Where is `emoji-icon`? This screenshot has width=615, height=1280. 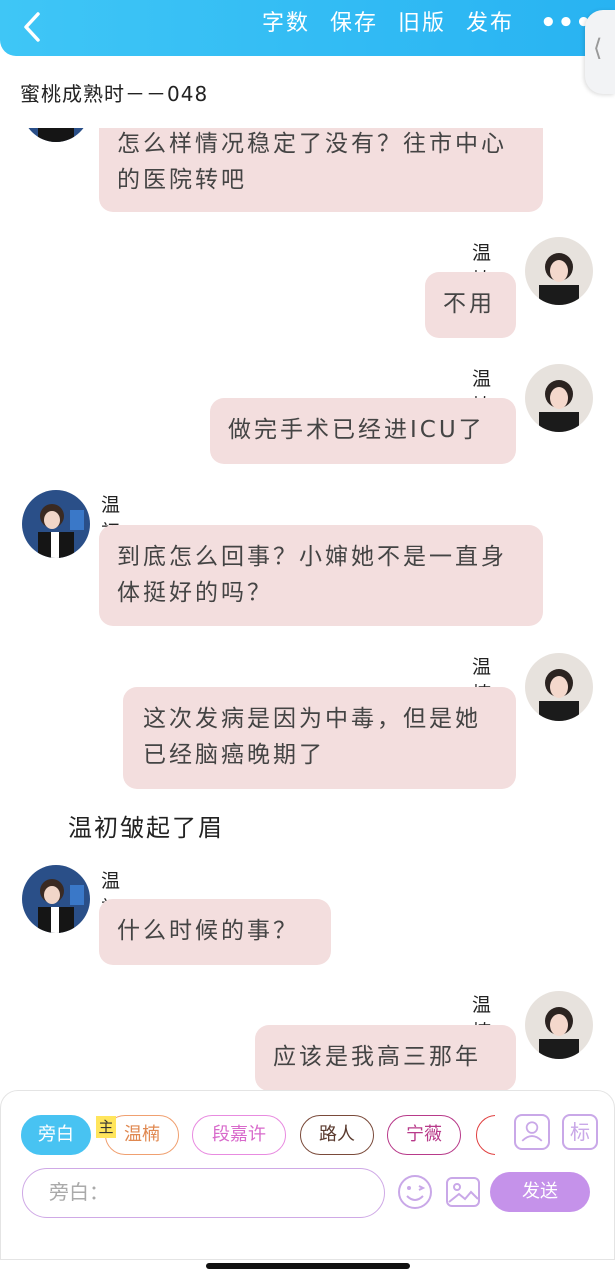 emoji-icon is located at coordinates (415, 1192).